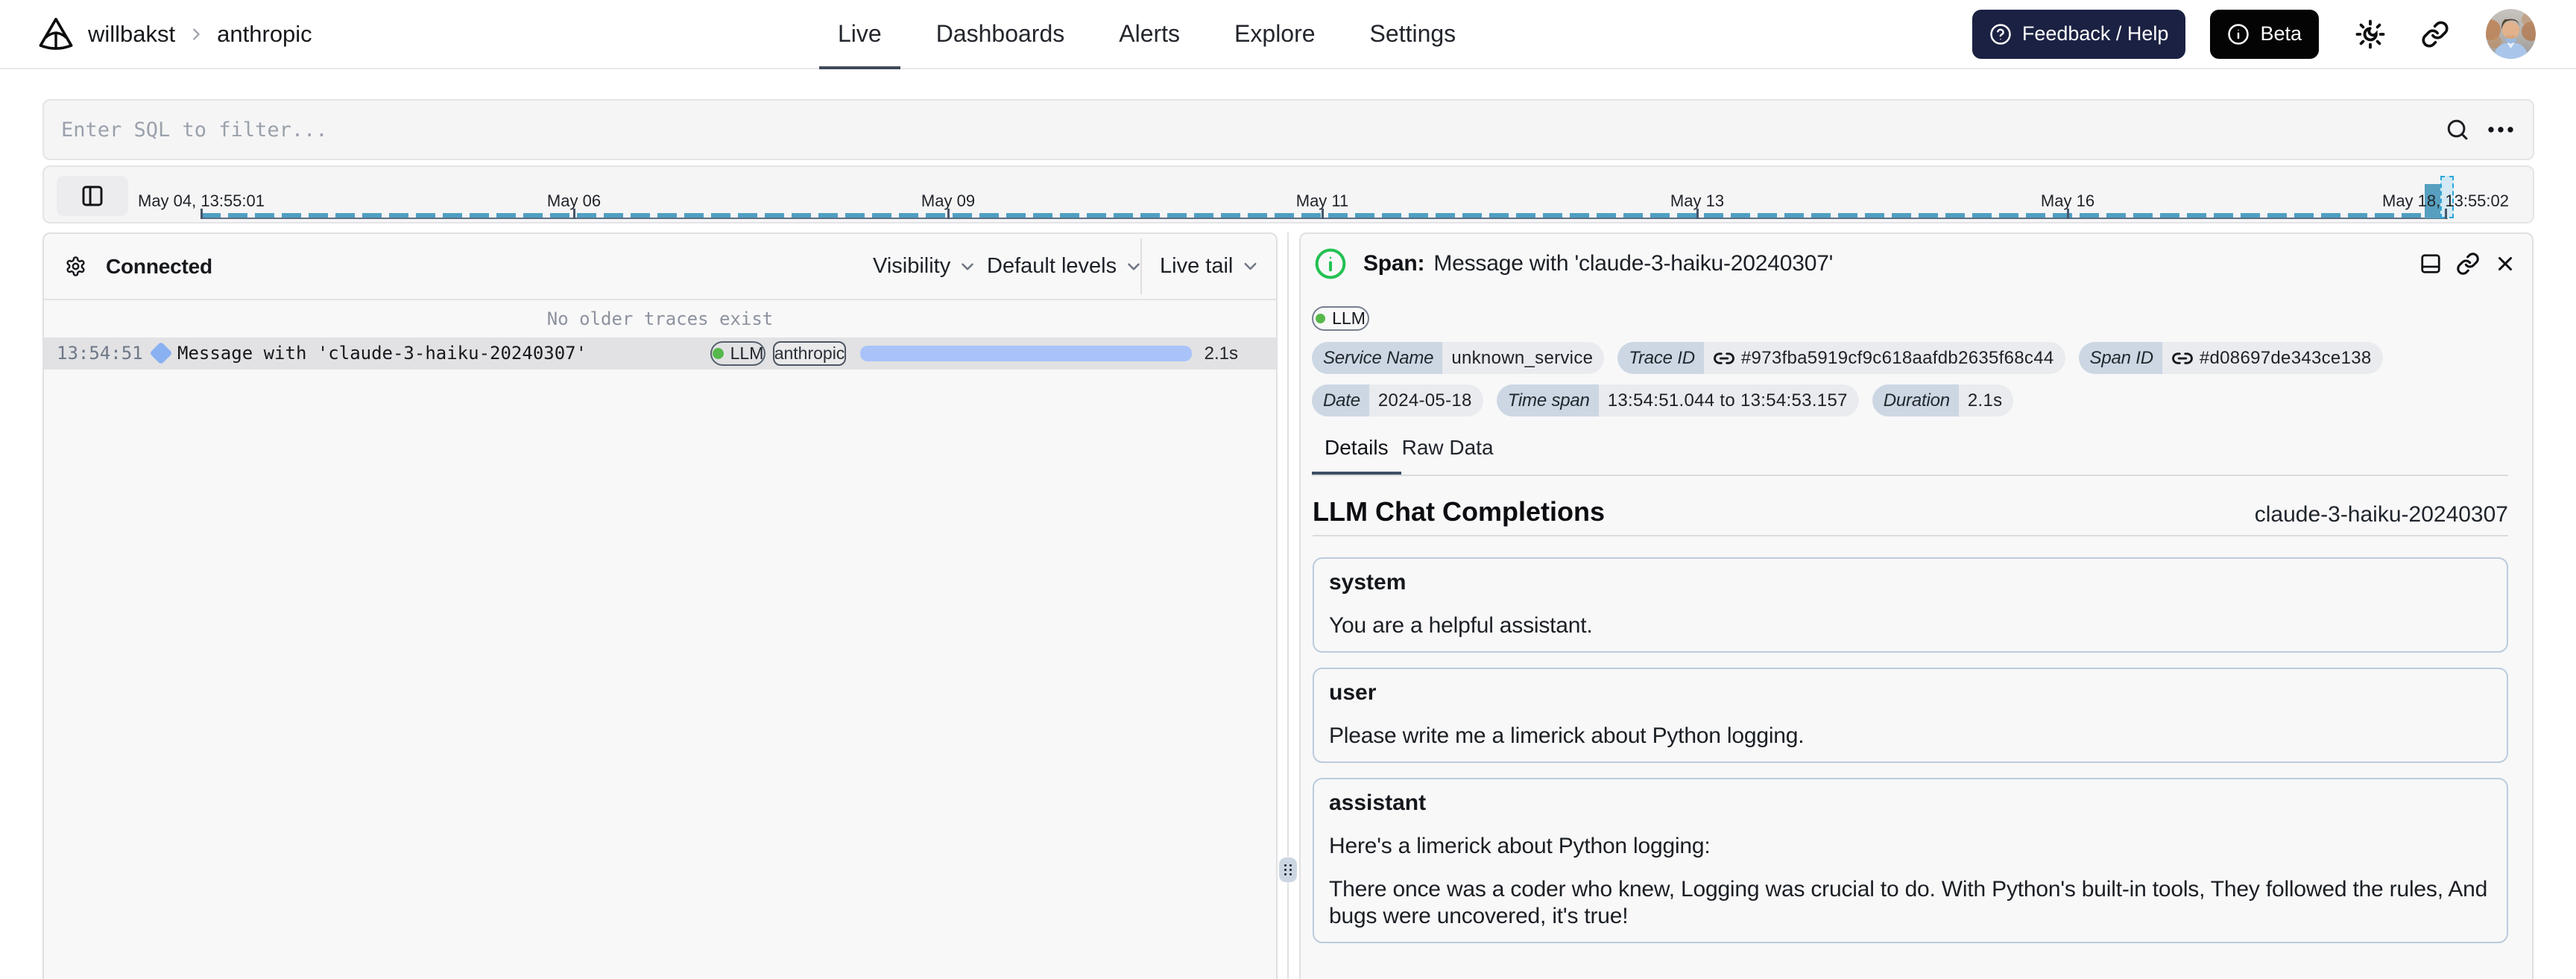  I want to click on breadcrumb: willbakst anthropic, so click(175, 34).